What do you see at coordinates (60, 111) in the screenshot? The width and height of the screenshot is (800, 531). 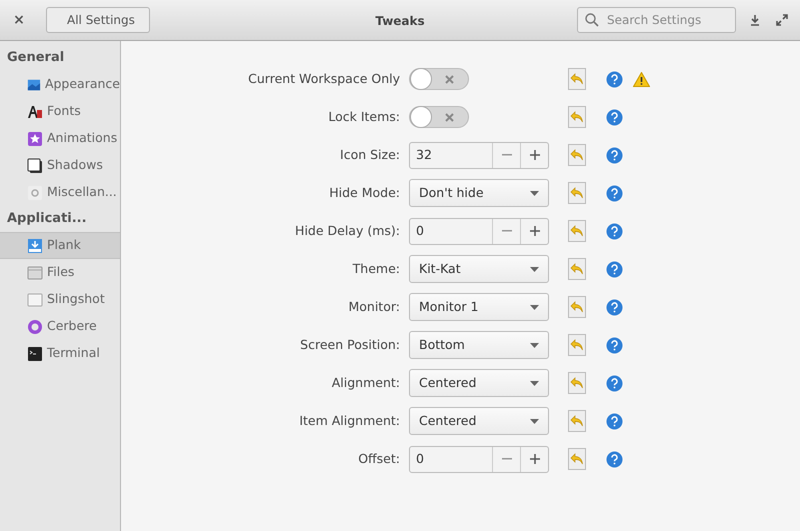 I see `sidebar-item: Fonts` at bounding box center [60, 111].